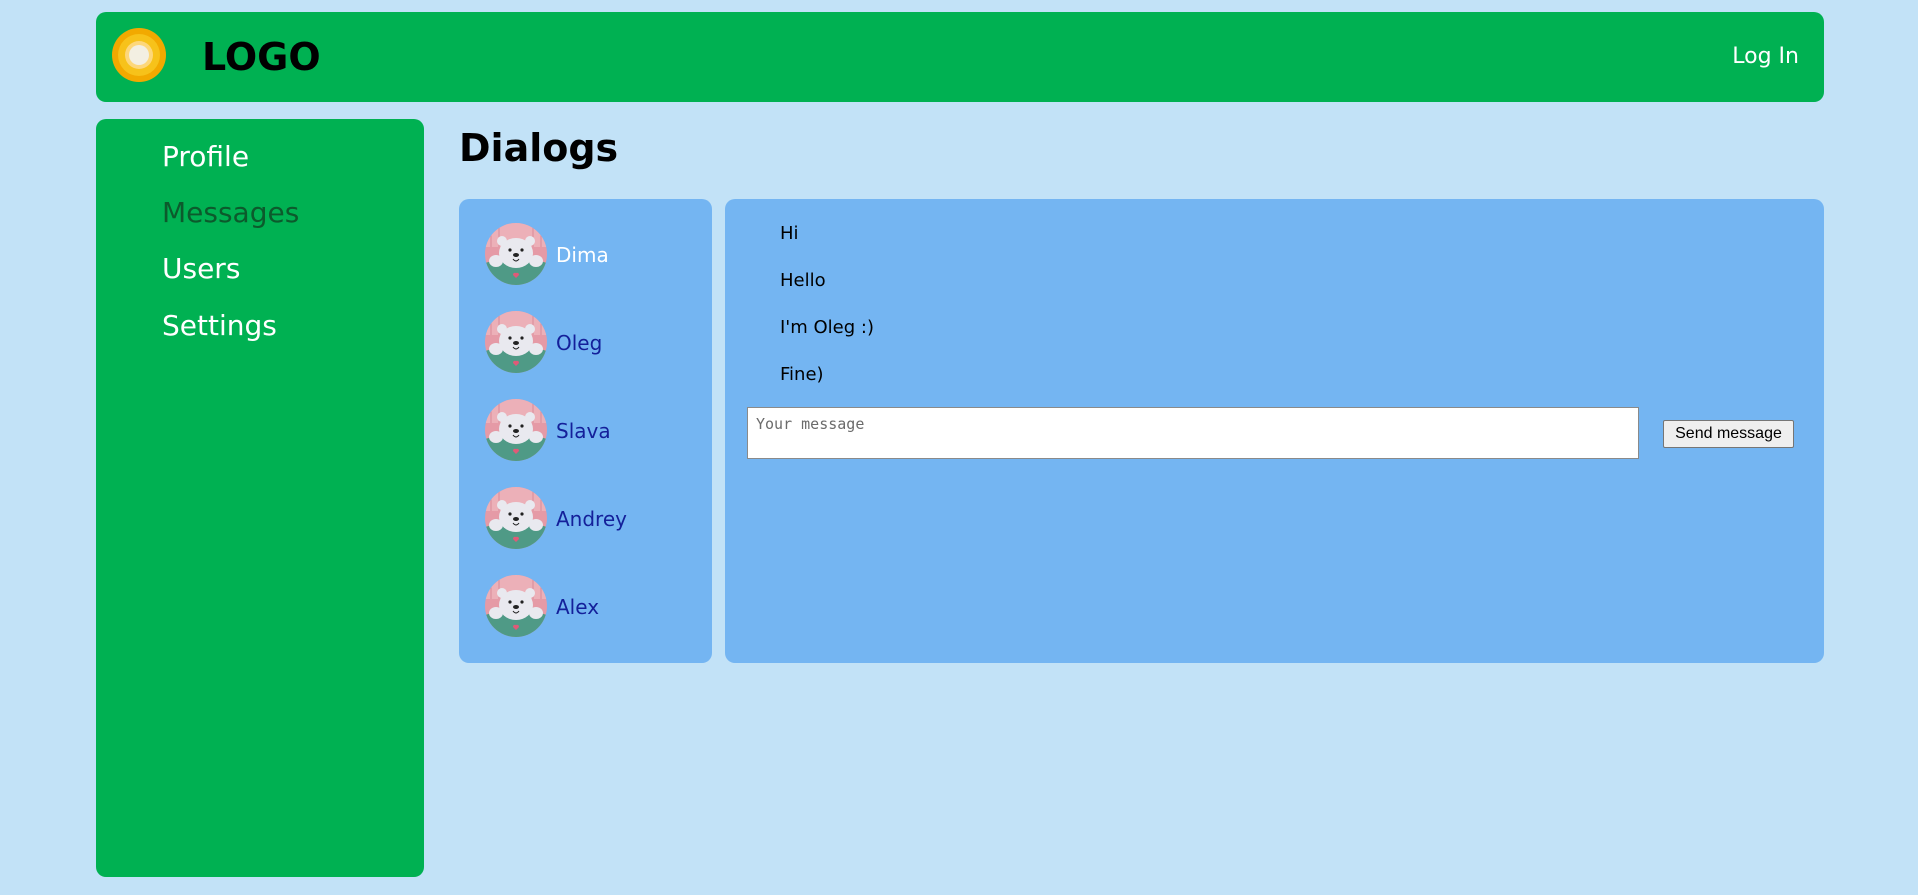  What do you see at coordinates (219, 326) in the screenshot?
I see `sidebar-item-settings: Settings` at bounding box center [219, 326].